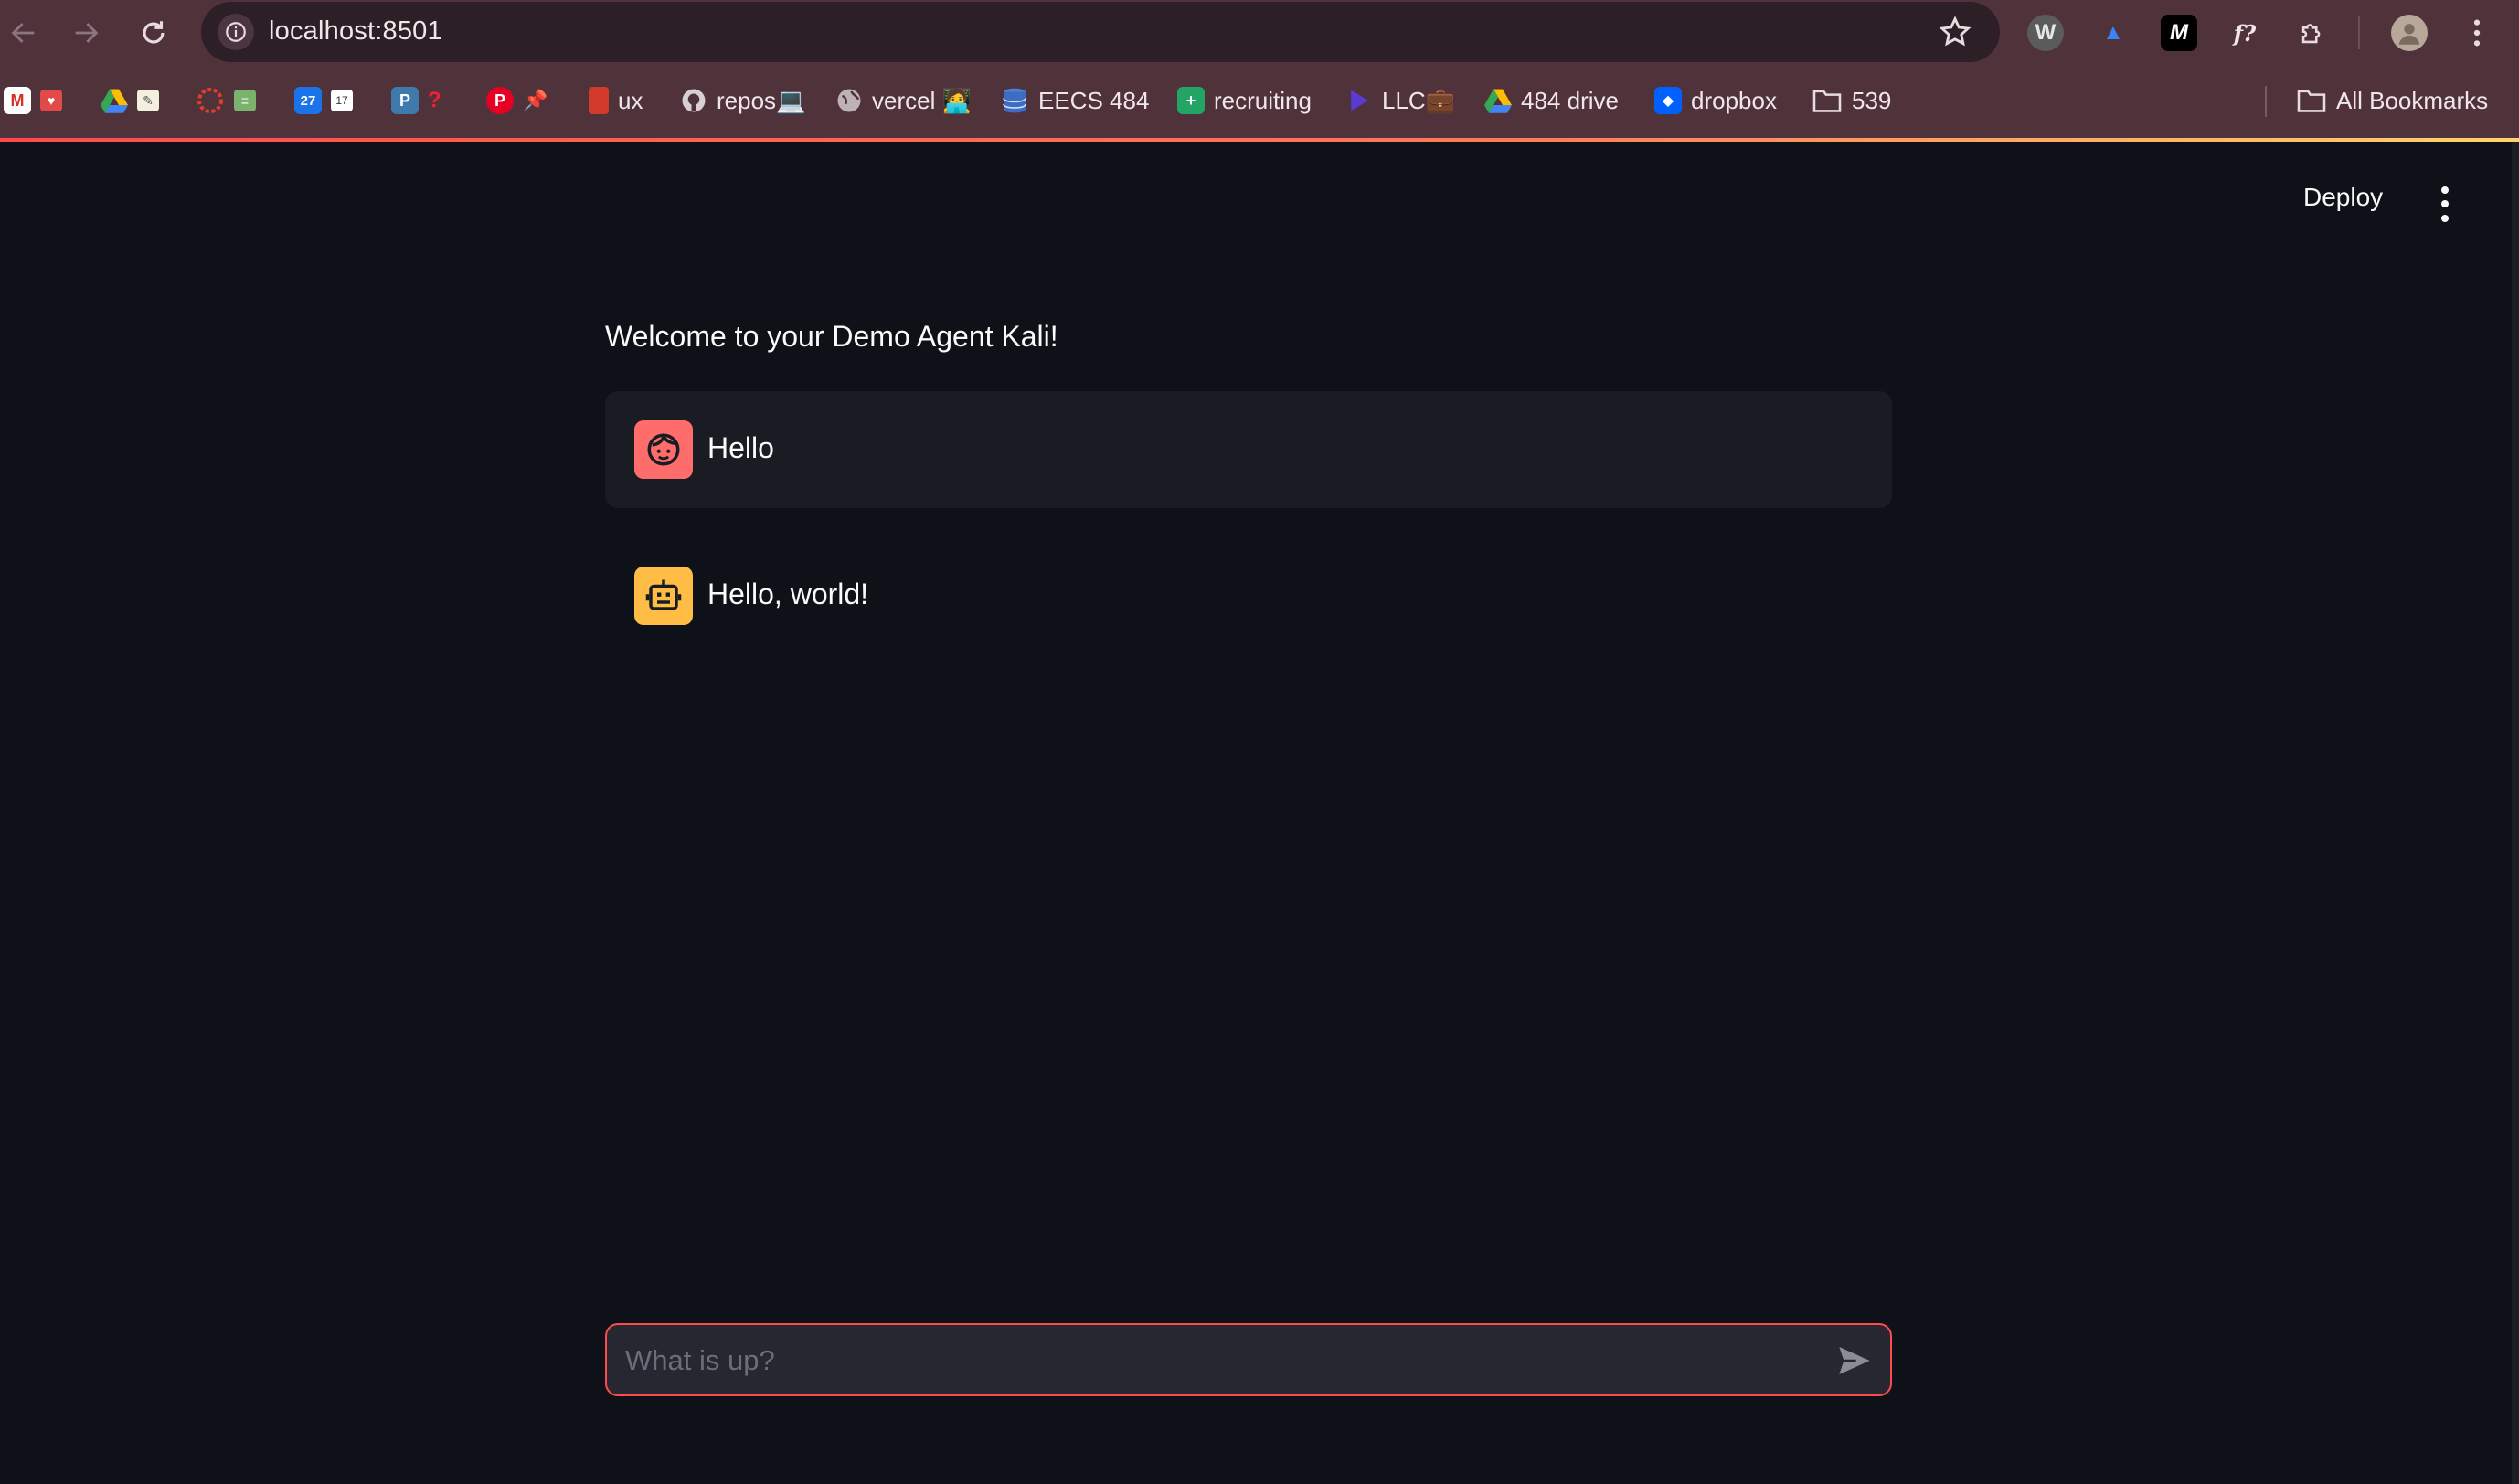 This screenshot has width=2519, height=1484. I want to click on notes-icon: ✎, so click(148, 100).